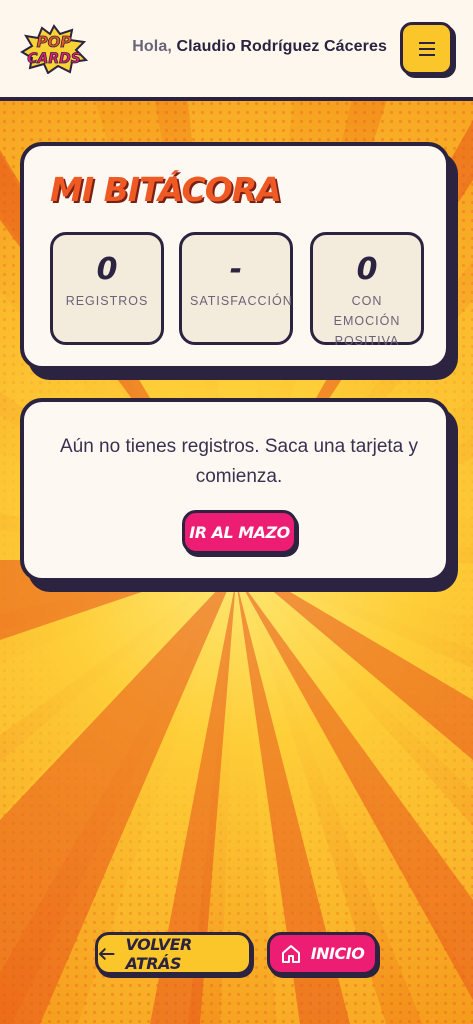 Image resolution: width=473 pixels, height=1024 pixels. Describe the element at coordinates (241, 301) in the screenshot. I see `stat-label: SATISFACCIÓN` at that location.